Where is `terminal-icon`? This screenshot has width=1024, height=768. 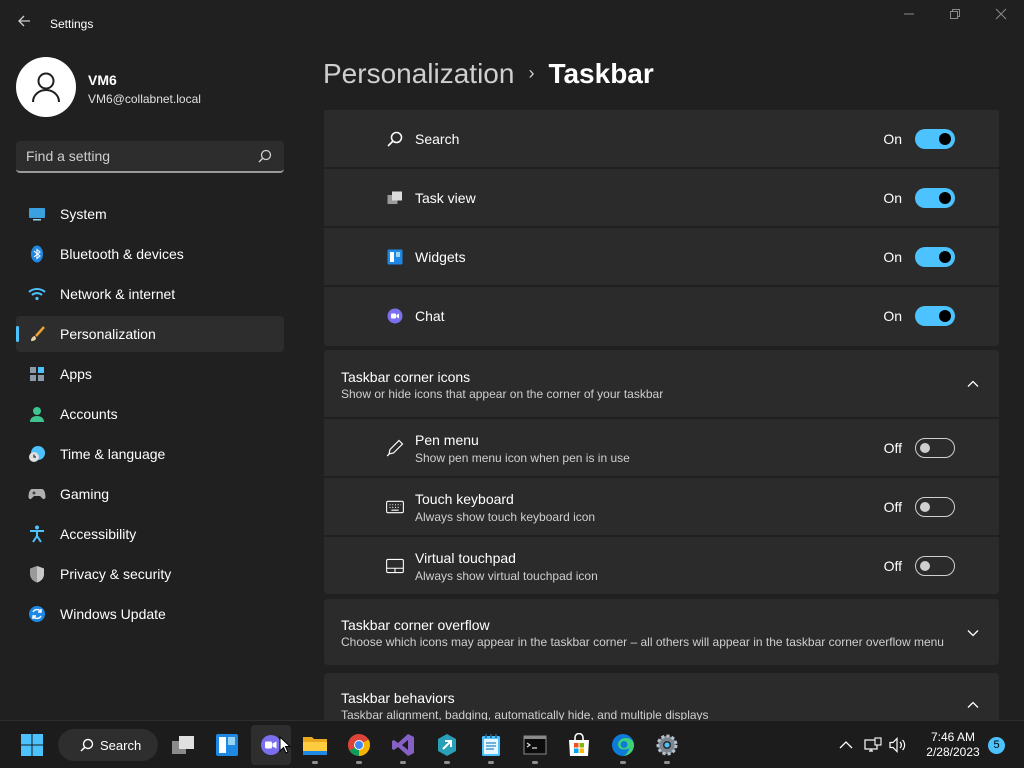
terminal-icon is located at coordinates (535, 745).